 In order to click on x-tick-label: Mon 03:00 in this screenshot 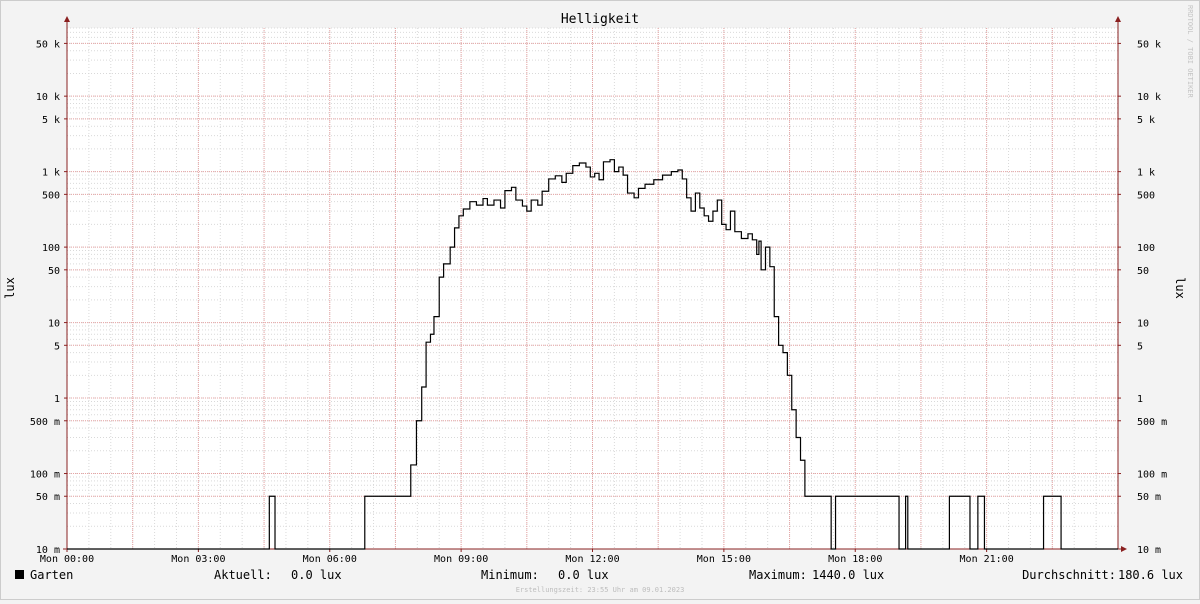, I will do `click(198, 559)`.